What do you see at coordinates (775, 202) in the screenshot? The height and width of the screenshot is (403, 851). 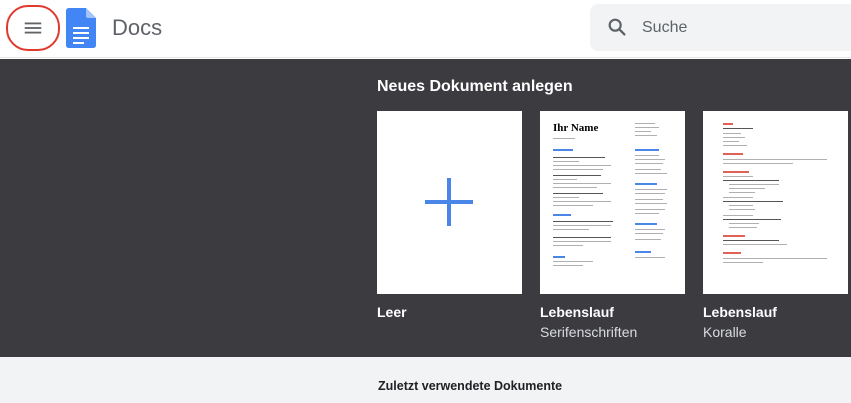 I see `template-thumbnail-resume-coral` at bounding box center [775, 202].